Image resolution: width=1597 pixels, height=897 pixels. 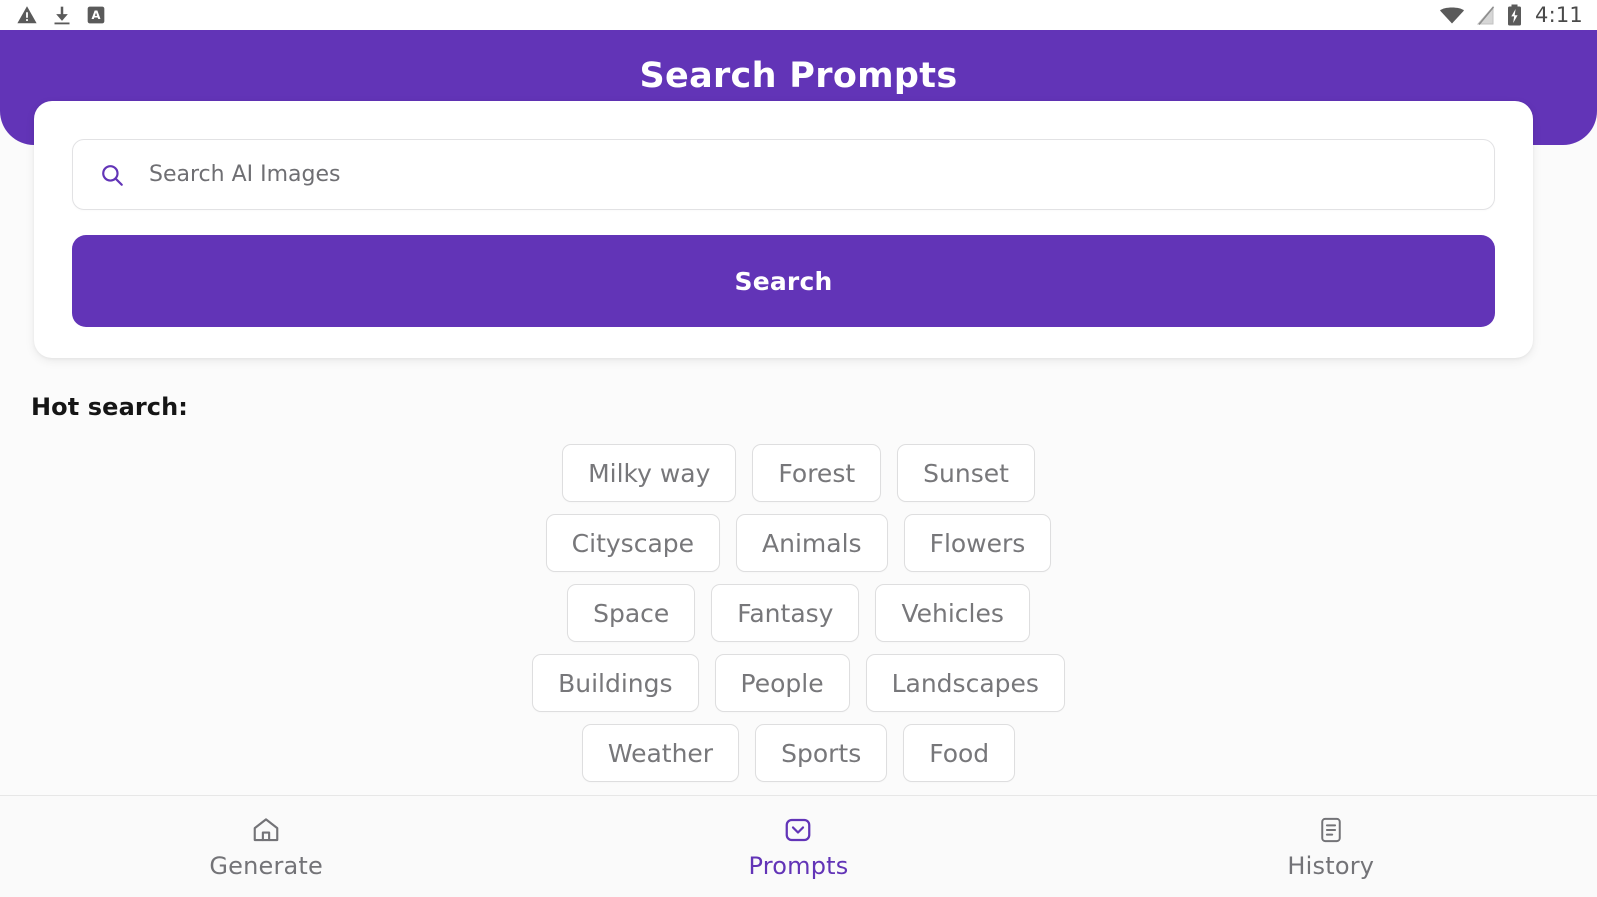 I want to click on search-field-container, so click(x=783, y=174).